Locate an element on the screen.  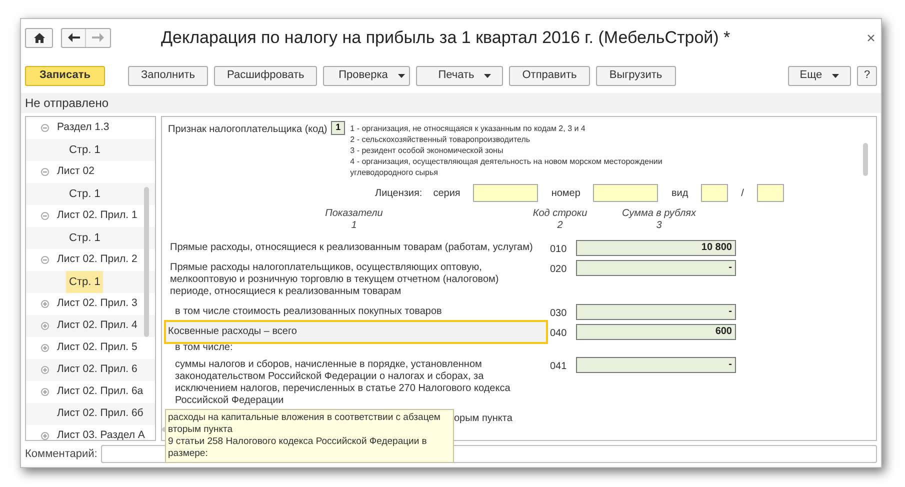
home-icon is located at coordinates (39, 37).